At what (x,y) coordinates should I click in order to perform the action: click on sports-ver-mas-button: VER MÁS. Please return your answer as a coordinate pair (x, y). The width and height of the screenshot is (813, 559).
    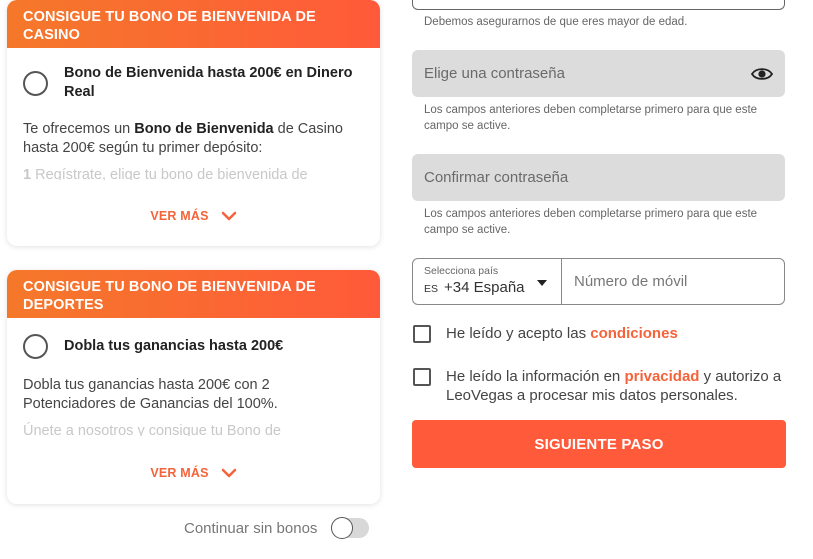
    Looking at the image, I should click on (193, 473).